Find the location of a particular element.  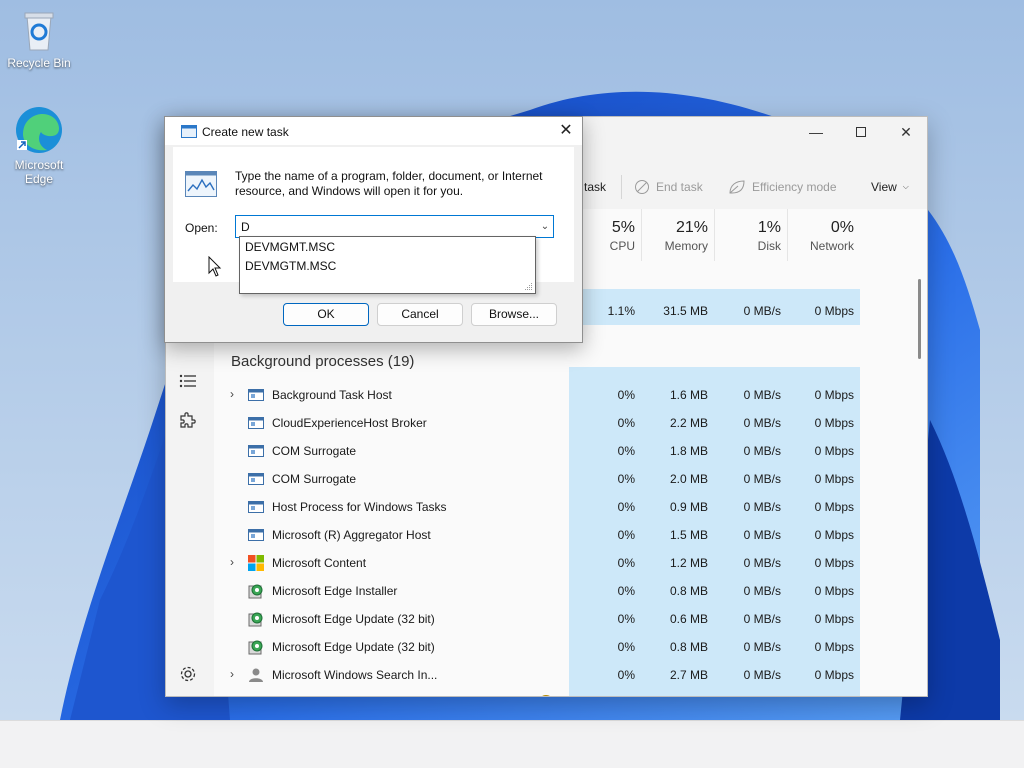

mouse-cursor-icon is located at coordinates (215, 266).